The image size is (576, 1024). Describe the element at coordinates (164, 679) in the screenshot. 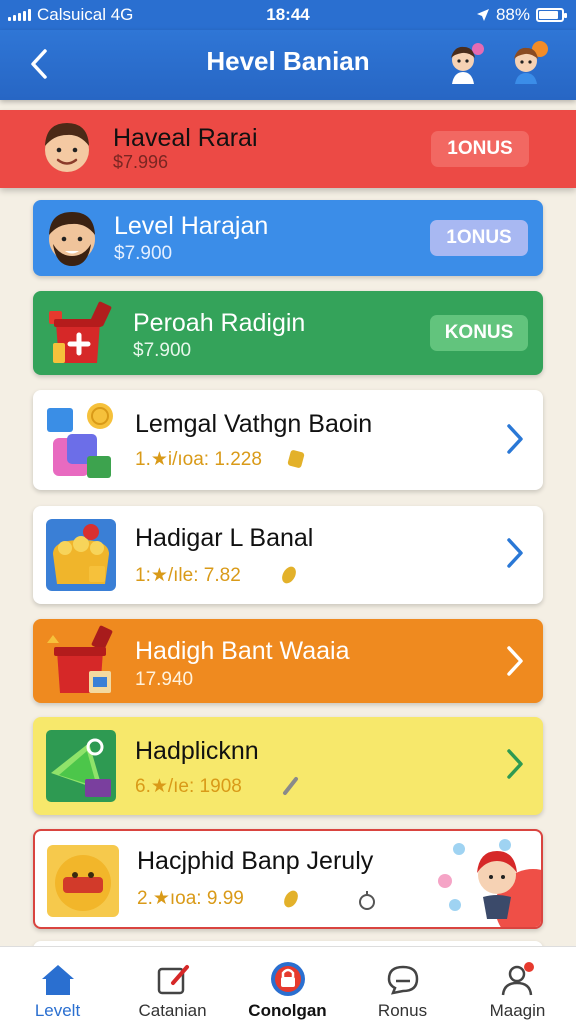

I see `list-item-meta: 17.940` at that location.